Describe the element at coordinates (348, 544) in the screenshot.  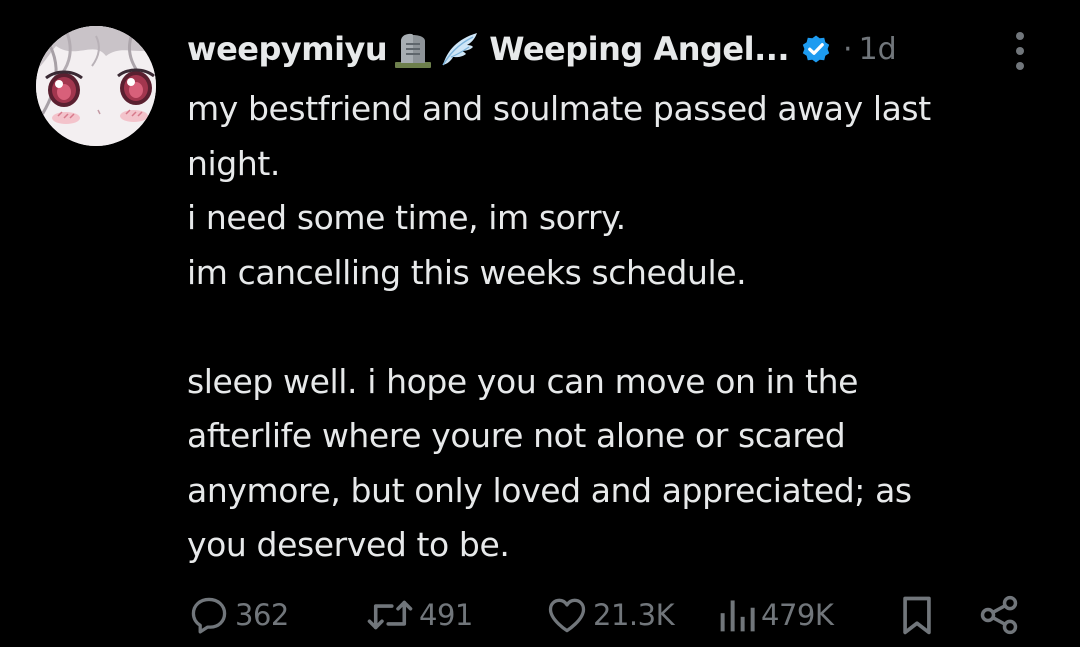
I see `tweet-line: you deserved to be.` at that location.